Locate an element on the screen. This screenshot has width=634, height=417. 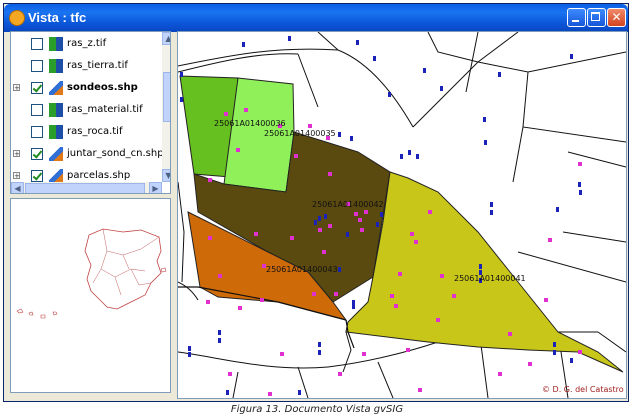
layer-row: ras_roca.tif is located at coordinates (86, 133).